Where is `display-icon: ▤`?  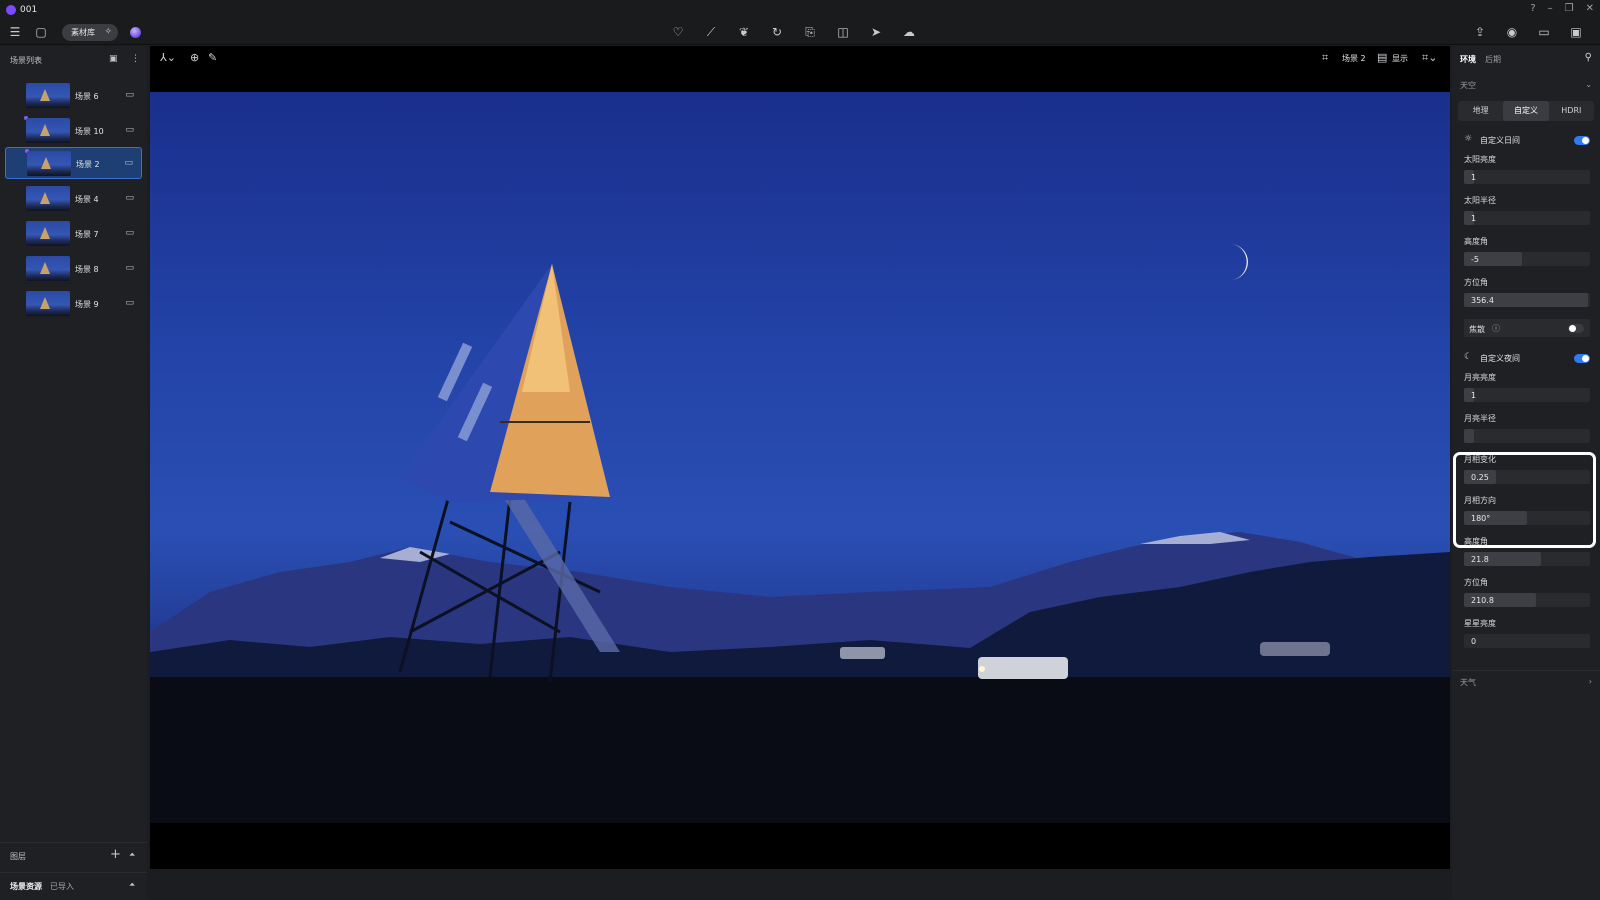
display-icon: ▤ is located at coordinates (1382, 57).